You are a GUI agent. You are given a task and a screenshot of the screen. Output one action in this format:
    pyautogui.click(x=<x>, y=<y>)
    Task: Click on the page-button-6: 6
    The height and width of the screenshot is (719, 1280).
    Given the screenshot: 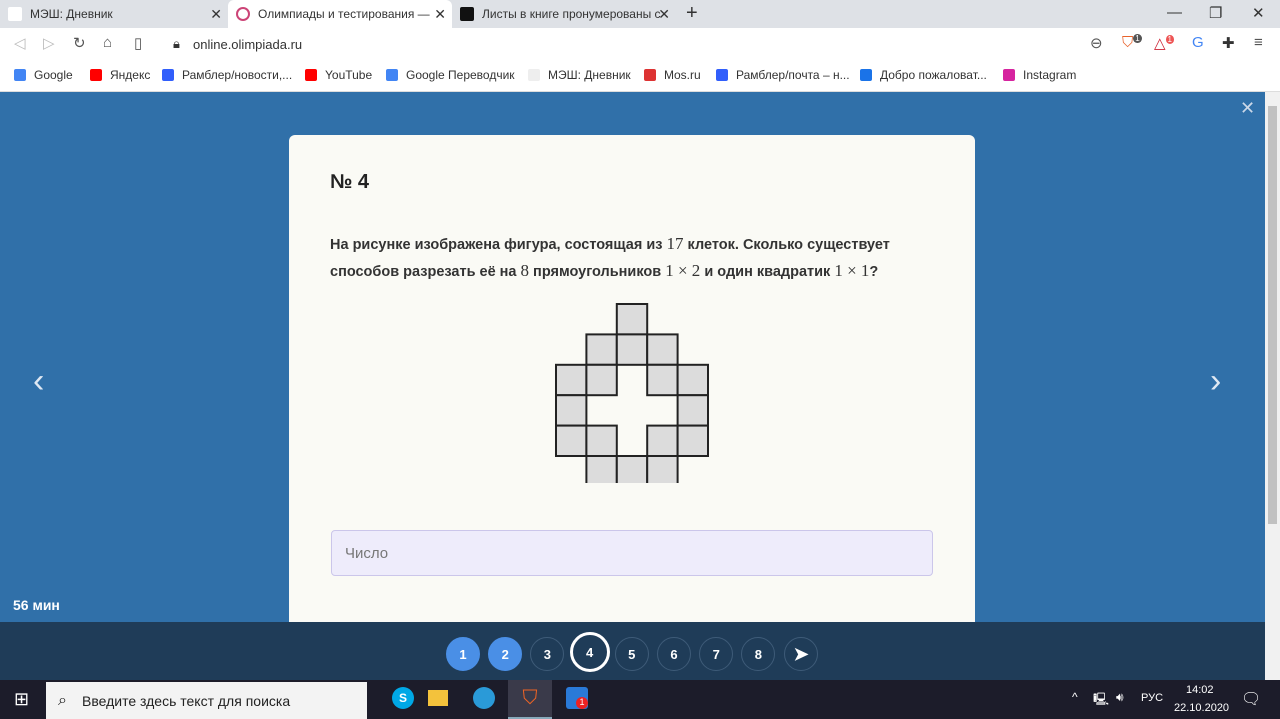 What is the action you would take?
    pyautogui.click(x=674, y=654)
    